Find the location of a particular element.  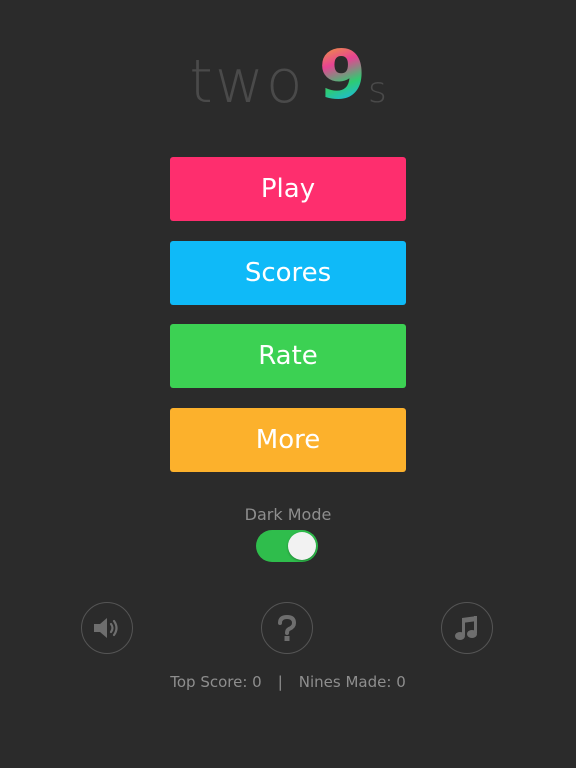

dark-mode-label: Dark Mode is located at coordinates (288, 514).